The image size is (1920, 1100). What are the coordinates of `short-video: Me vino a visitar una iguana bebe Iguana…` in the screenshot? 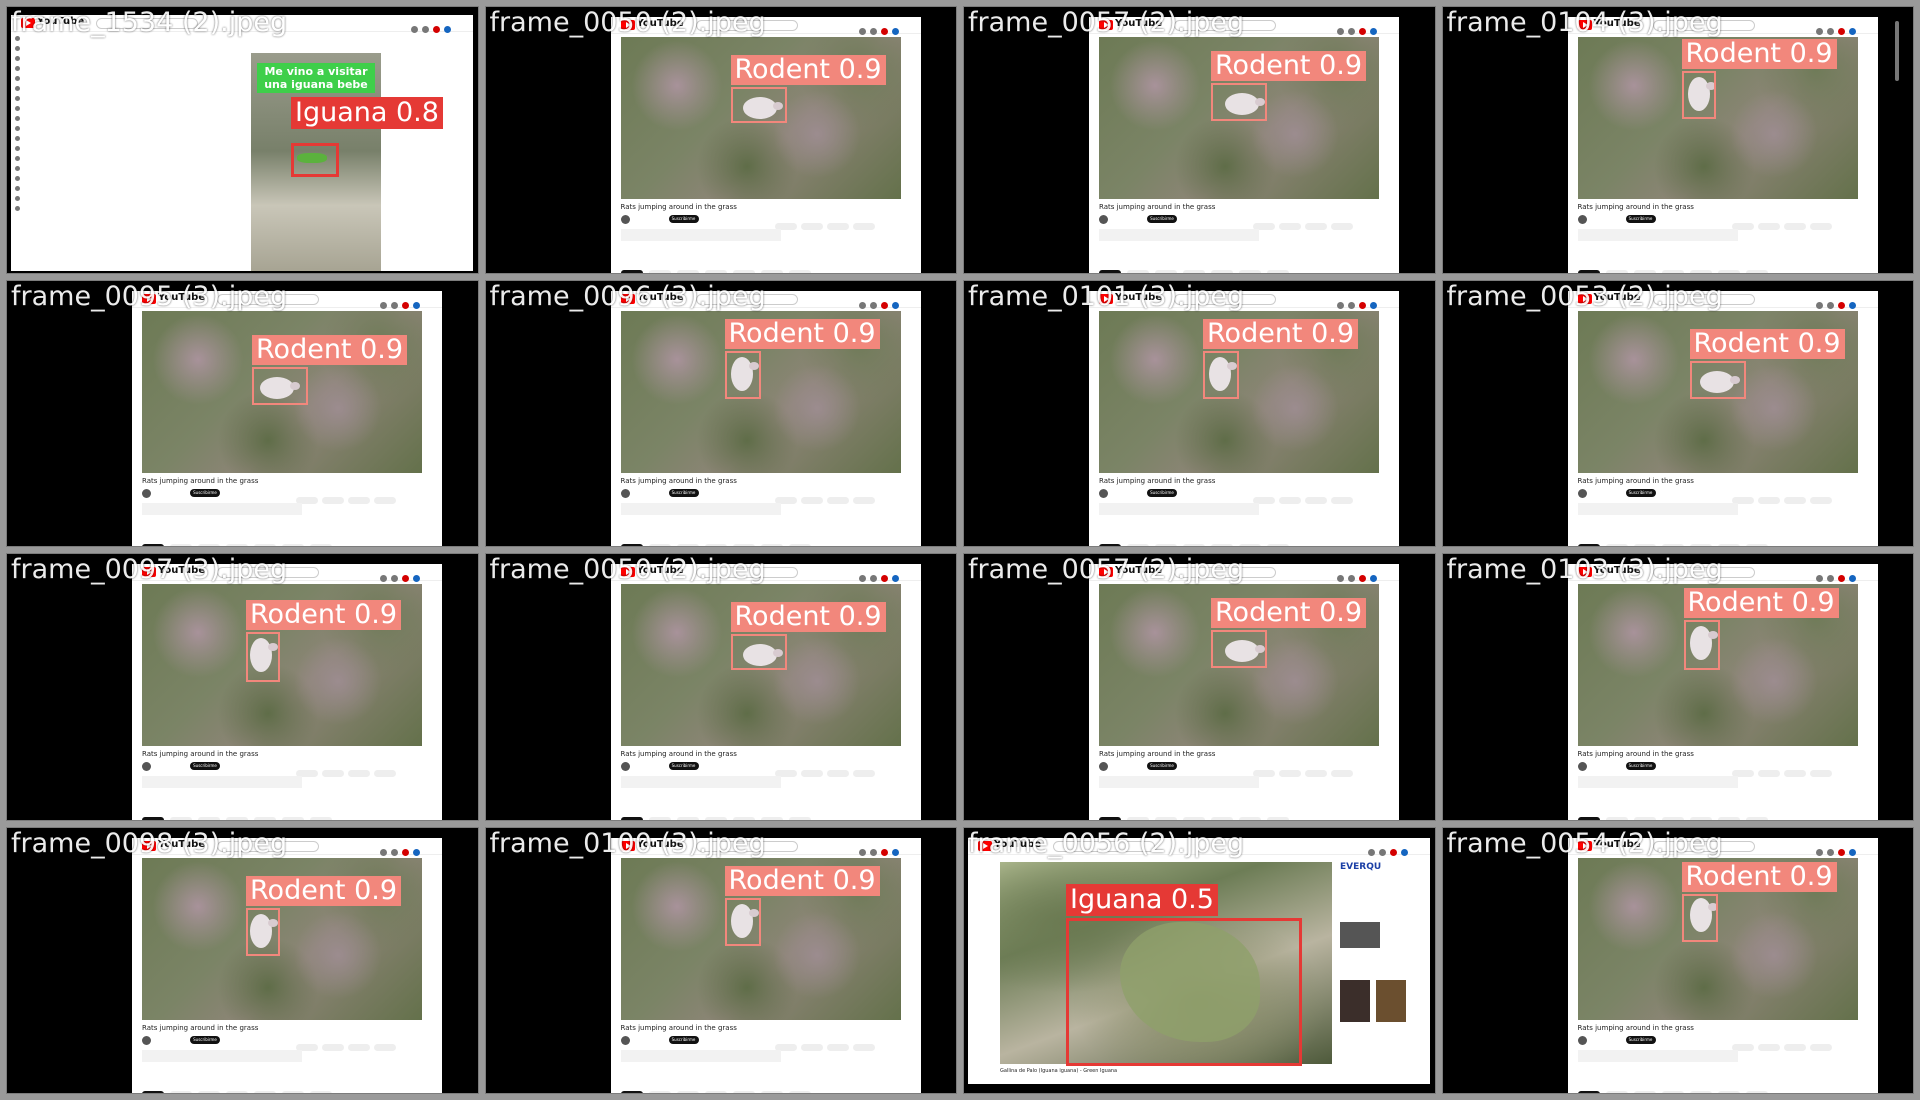 It's located at (347, 162).